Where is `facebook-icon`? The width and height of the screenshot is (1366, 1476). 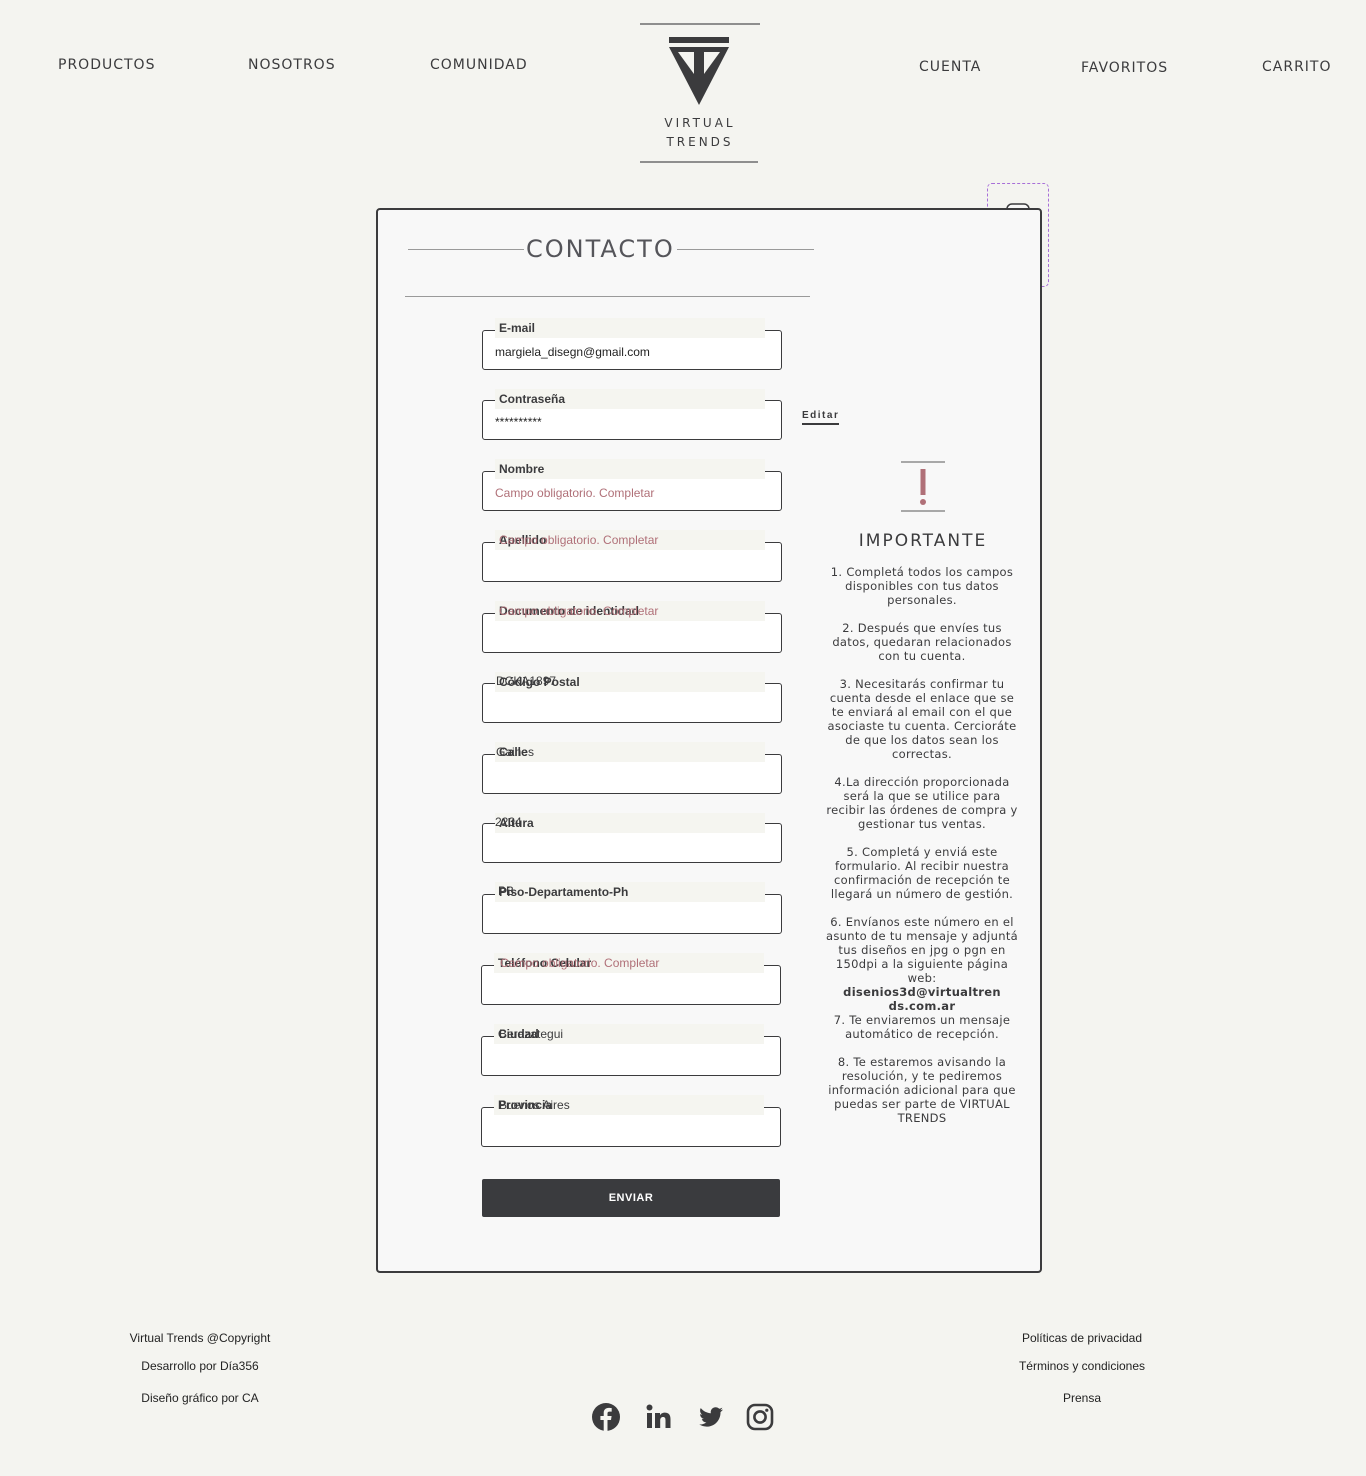
facebook-icon is located at coordinates (606, 1417).